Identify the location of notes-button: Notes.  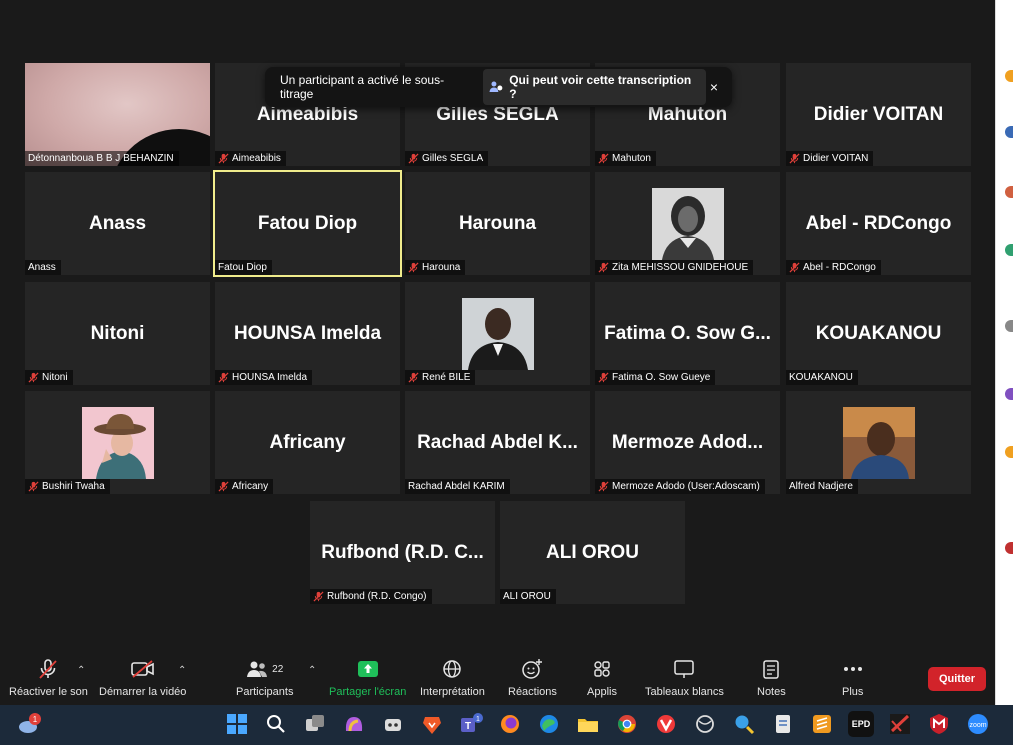
(771, 677).